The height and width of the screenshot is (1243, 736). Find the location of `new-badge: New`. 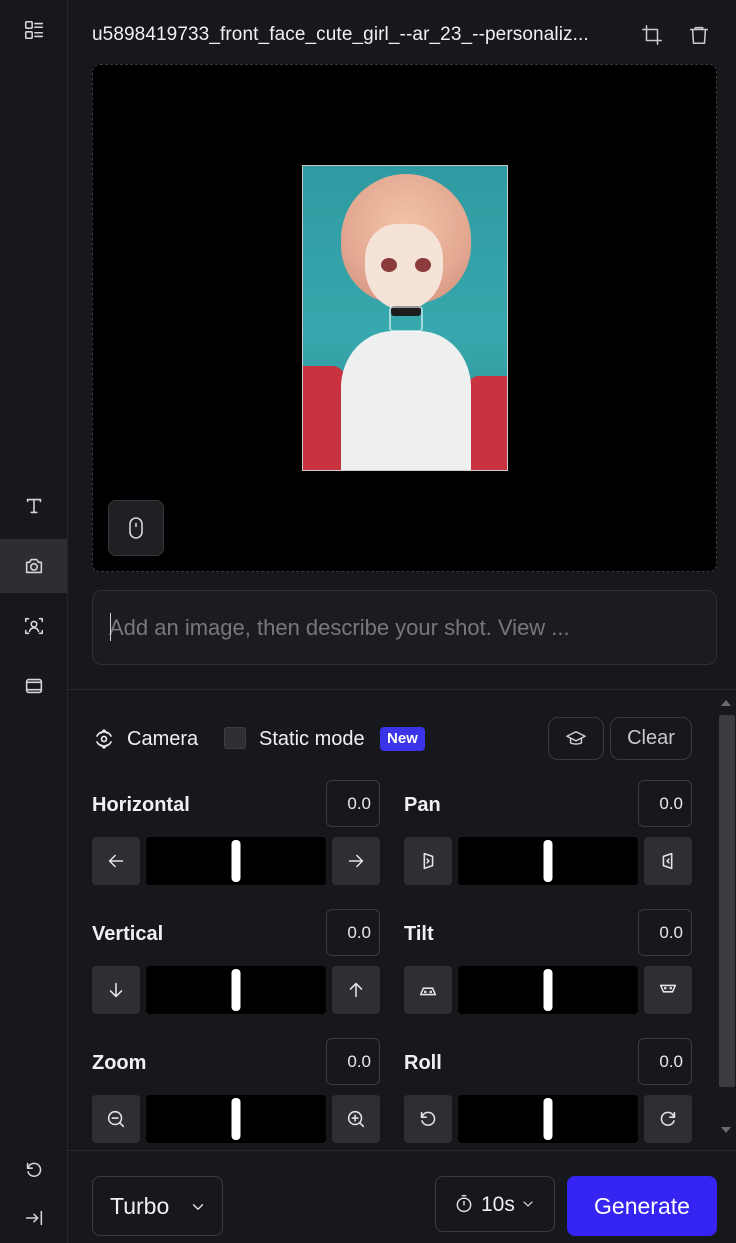

new-badge: New is located at coordinates (402, 739).